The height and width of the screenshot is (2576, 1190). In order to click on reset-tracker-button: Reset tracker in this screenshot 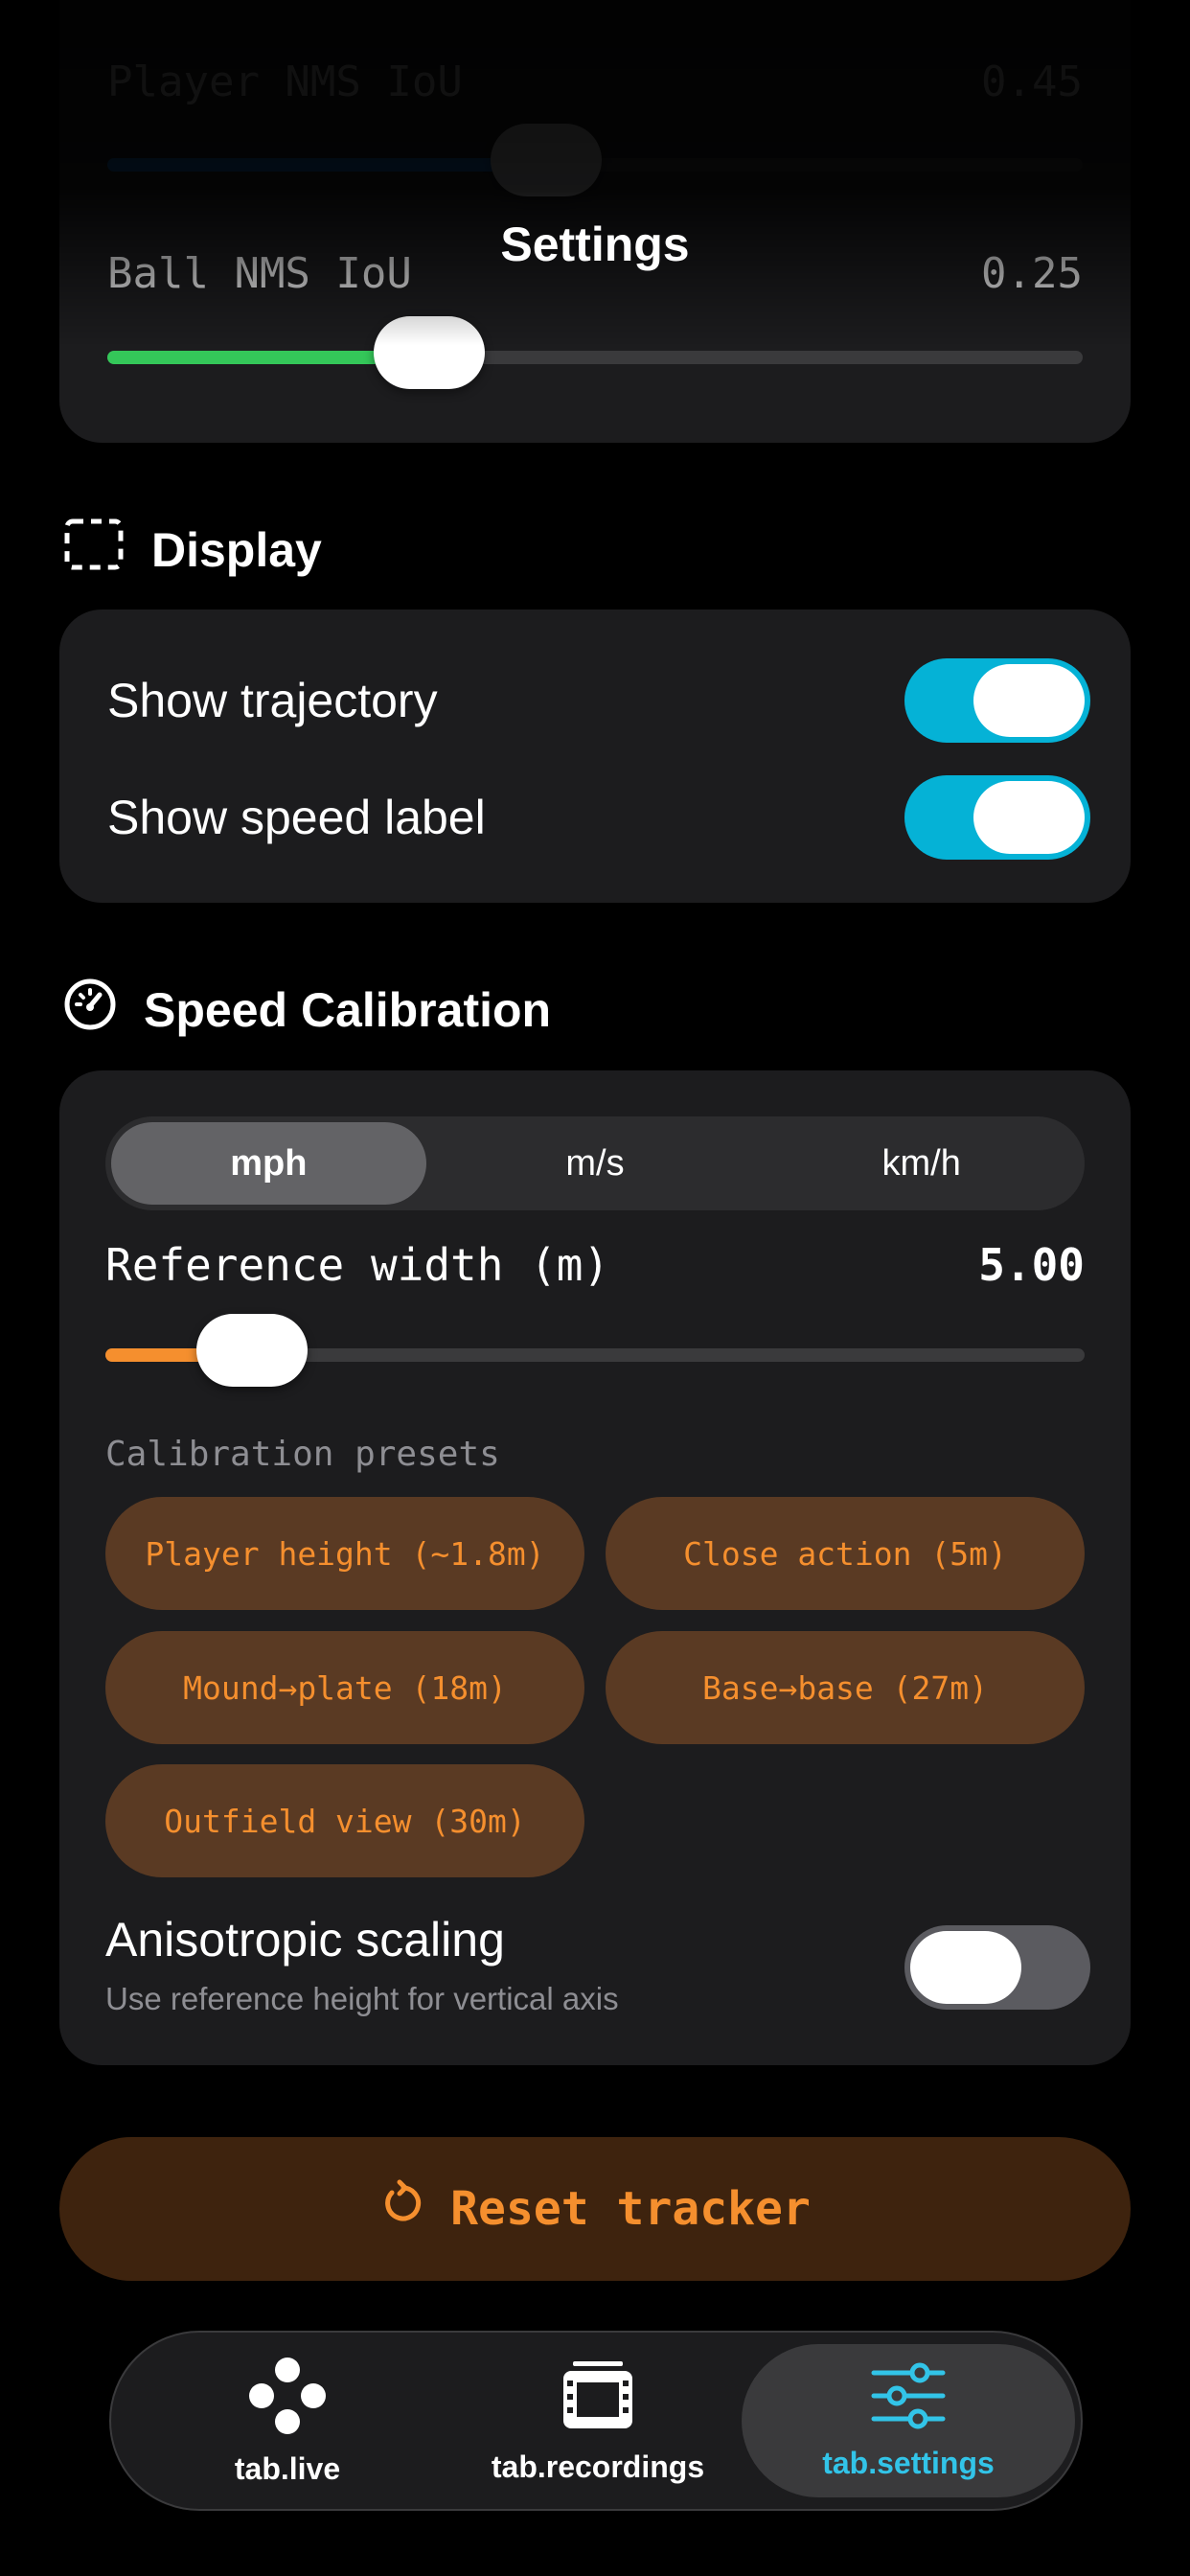, I will do `click(595, 2209)`.